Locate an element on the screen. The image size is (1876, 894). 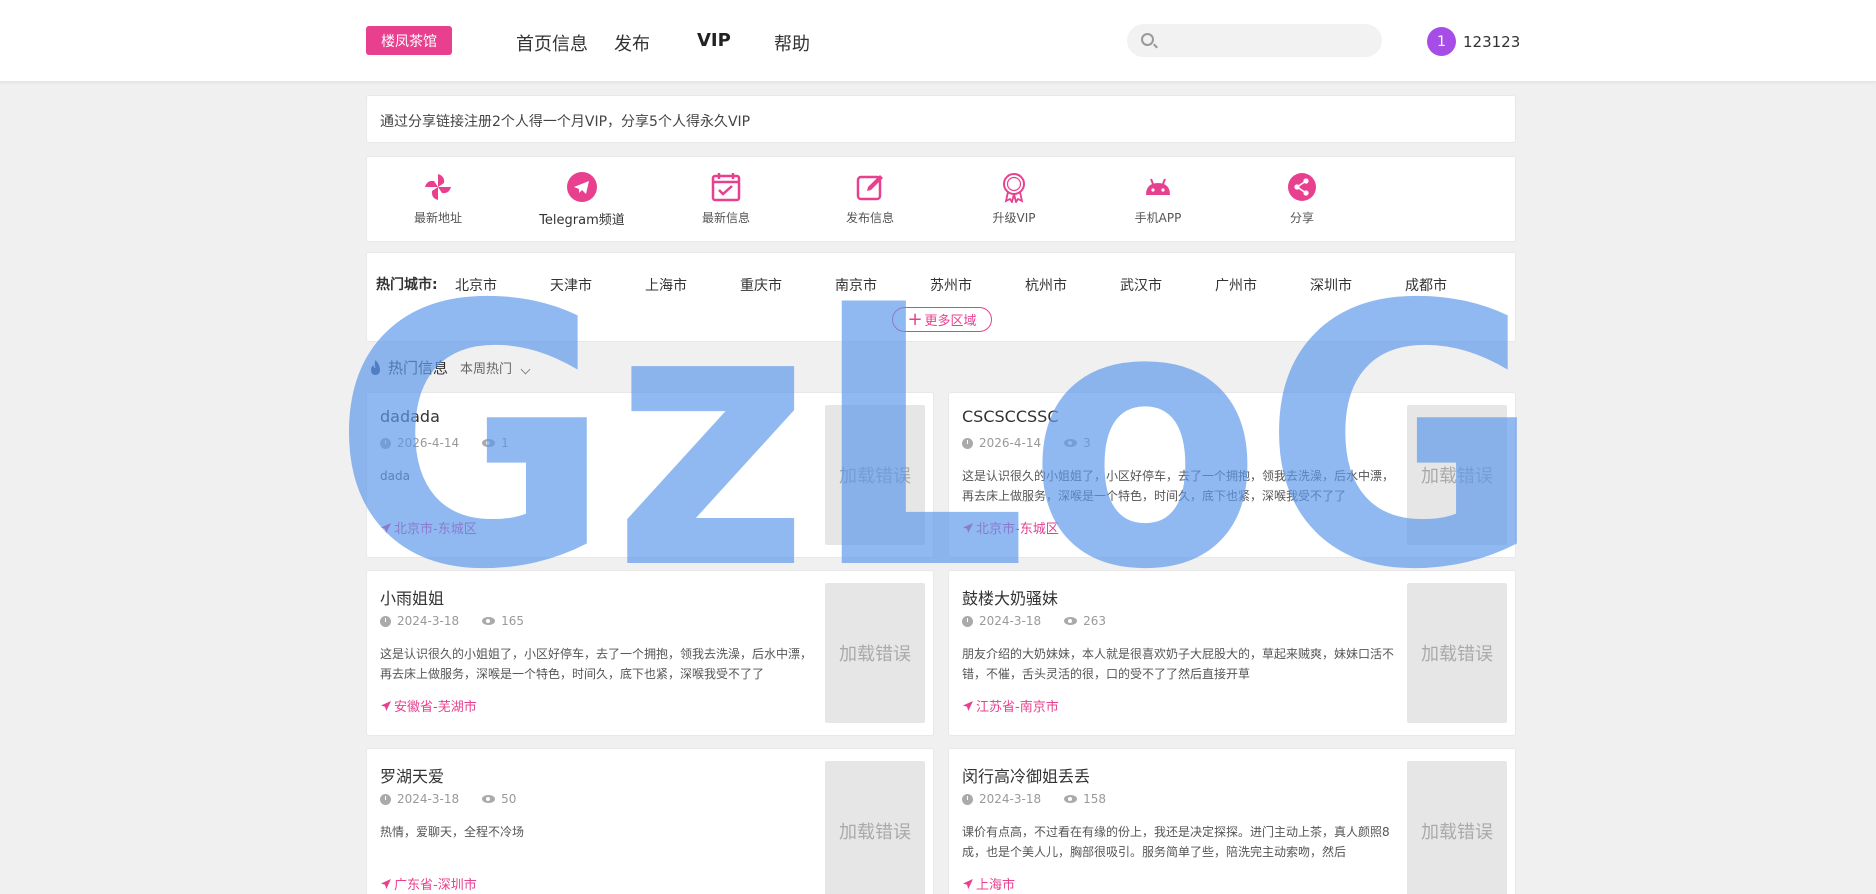
top-navbar: 楼凤茶馆 首页信息 发布 VIP 帮助 1 123123 is located at coordinates (938, 41).